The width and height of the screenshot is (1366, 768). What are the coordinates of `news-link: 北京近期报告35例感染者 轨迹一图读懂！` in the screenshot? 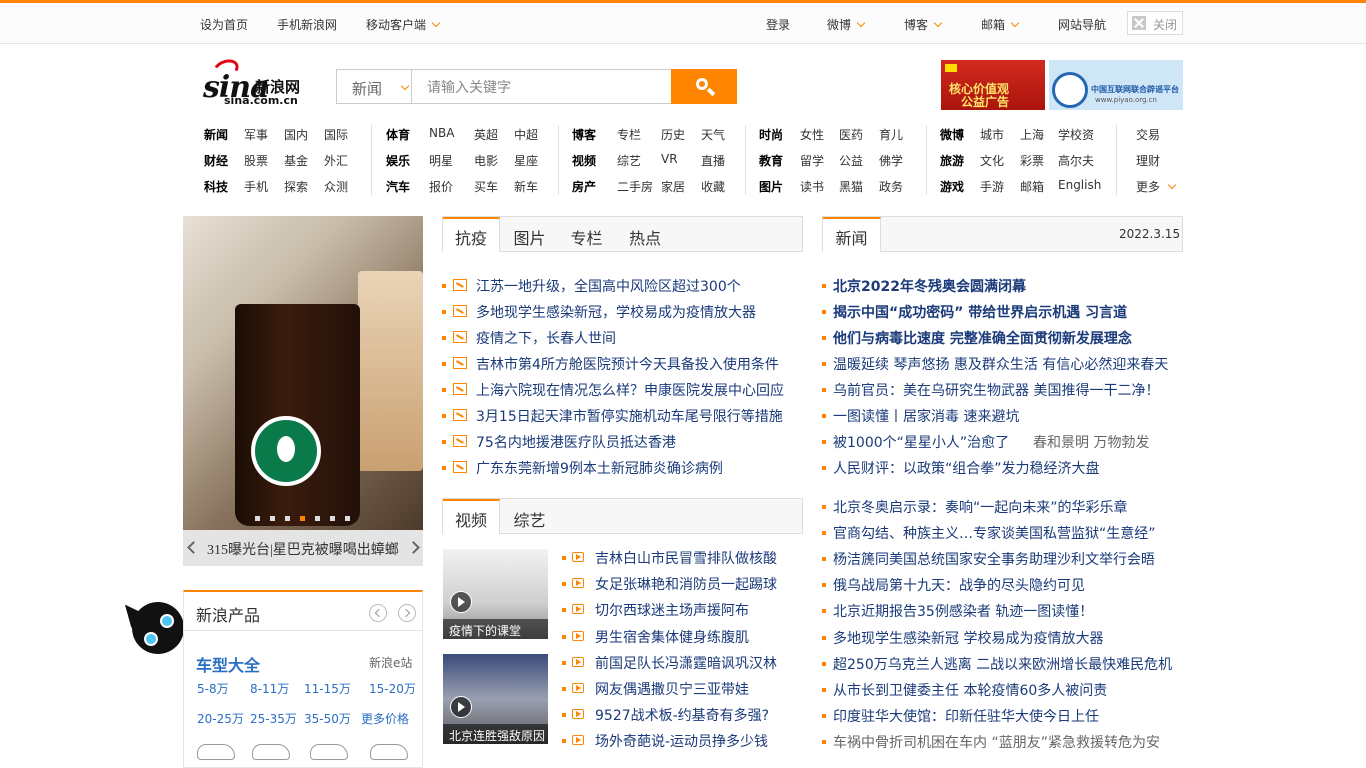 It's located at (963, 611).